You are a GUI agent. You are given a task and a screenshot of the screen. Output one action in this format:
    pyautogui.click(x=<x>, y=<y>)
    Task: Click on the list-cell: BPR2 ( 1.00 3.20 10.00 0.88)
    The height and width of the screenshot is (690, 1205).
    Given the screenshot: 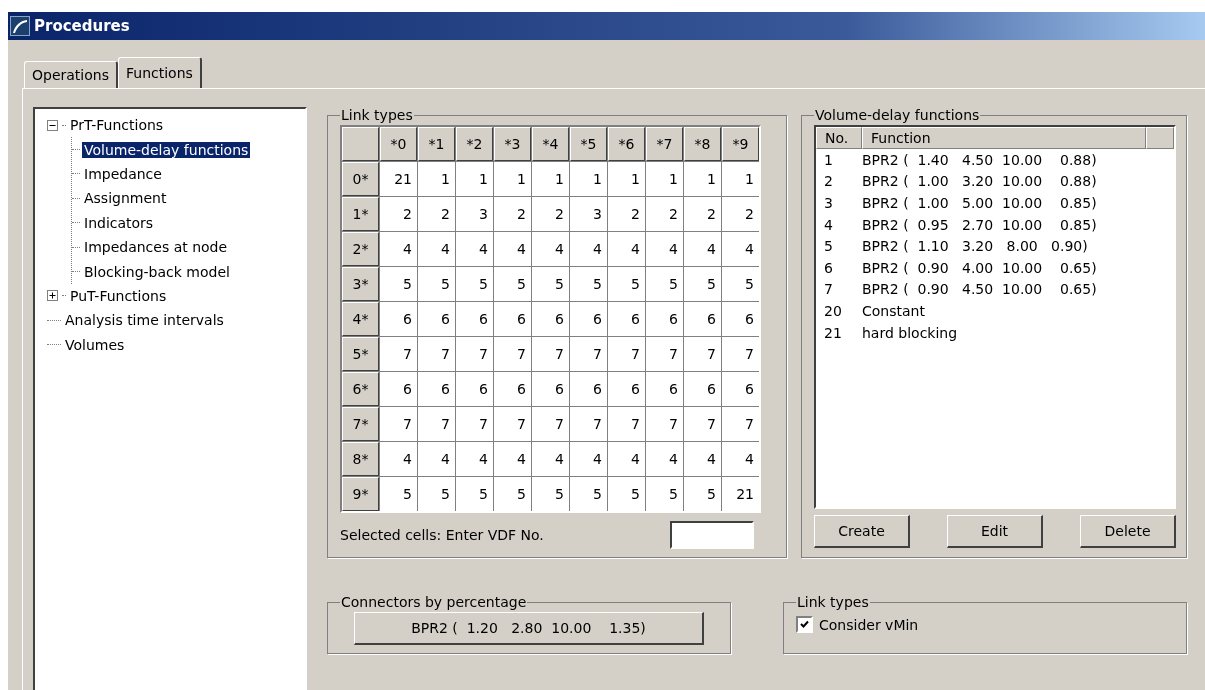 What is the action you would take?
    pyautogui.click(x=979, y=181)
    